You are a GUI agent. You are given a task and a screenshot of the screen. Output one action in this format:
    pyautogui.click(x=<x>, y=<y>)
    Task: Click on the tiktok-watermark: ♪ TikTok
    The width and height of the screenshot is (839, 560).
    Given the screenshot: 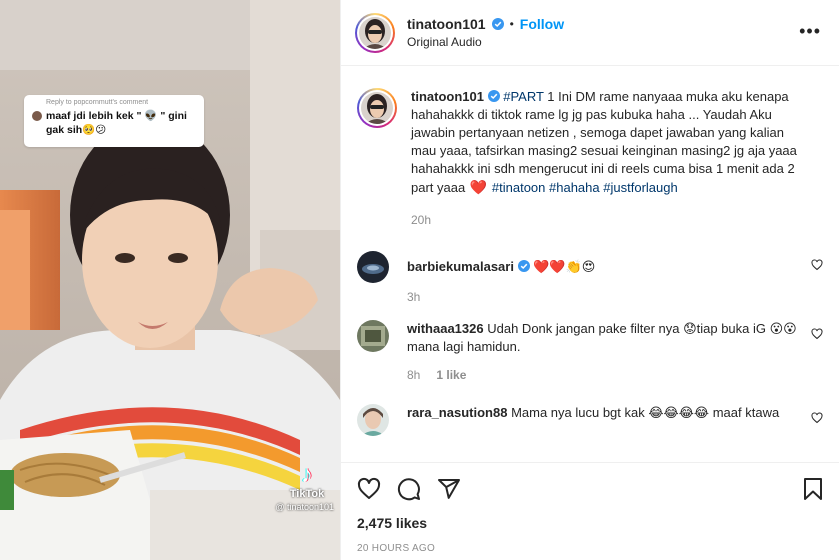 What is the action you would take?
    pyautogui.click(x=307, y=481)
    